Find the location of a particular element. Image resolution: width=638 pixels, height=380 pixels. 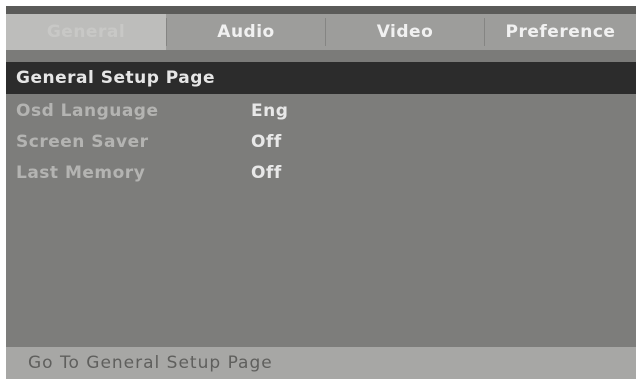

status-bar: Go To General Setup Page is located at coordinates (321, 363).